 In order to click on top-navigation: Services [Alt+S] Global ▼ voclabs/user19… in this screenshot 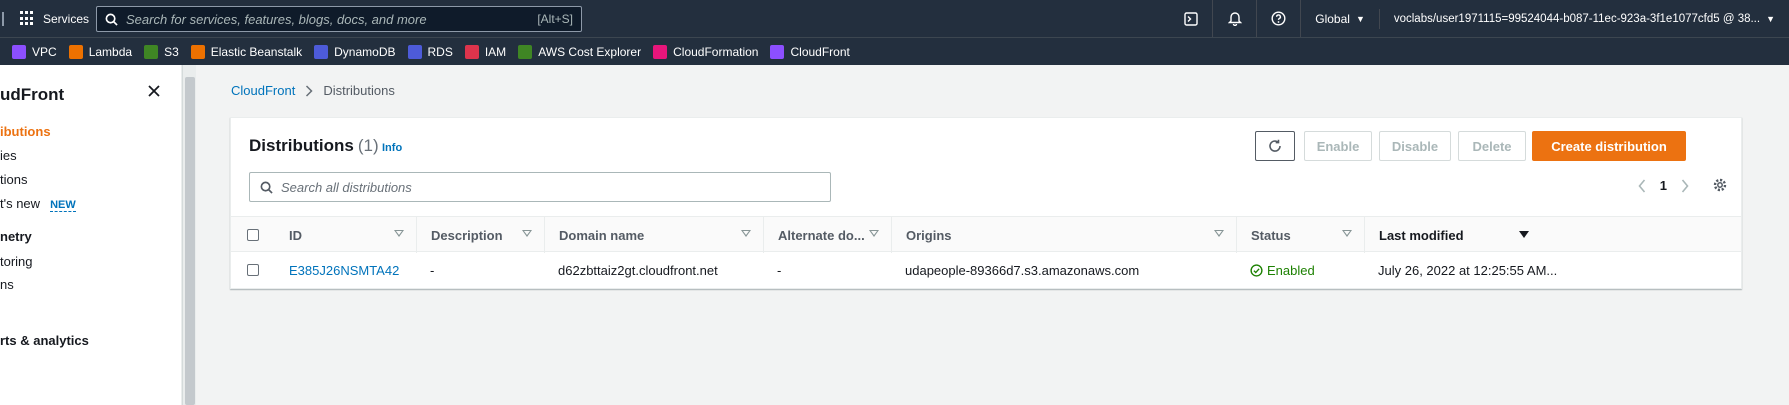, I will do `click(894, 18)`.